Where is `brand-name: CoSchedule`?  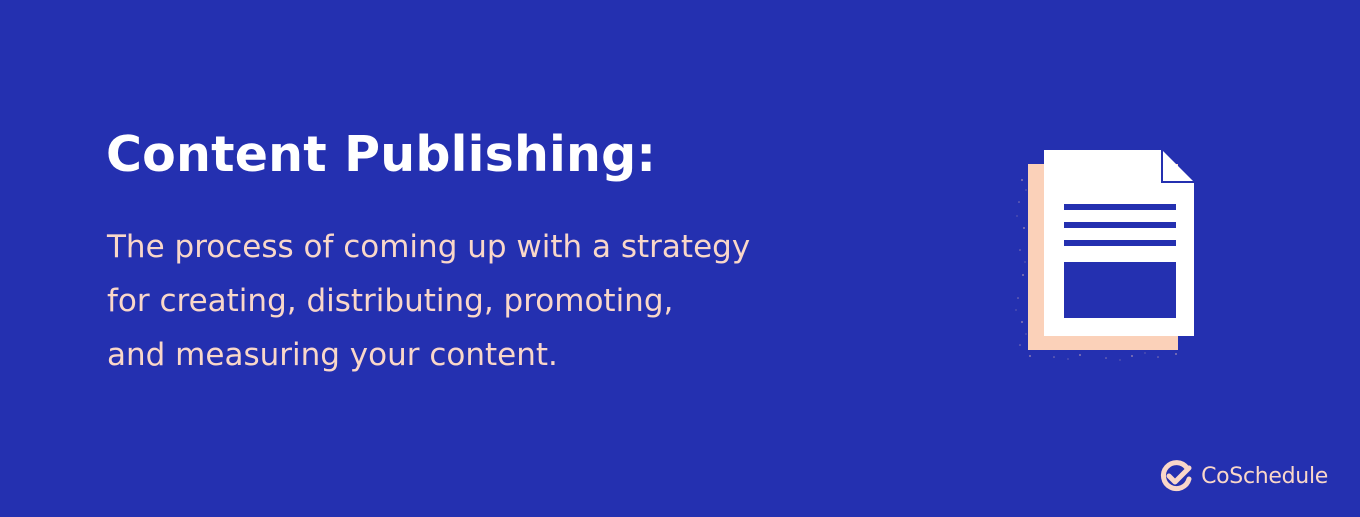
brand-name: CoSchedule is located at coordinates (1264, 476).